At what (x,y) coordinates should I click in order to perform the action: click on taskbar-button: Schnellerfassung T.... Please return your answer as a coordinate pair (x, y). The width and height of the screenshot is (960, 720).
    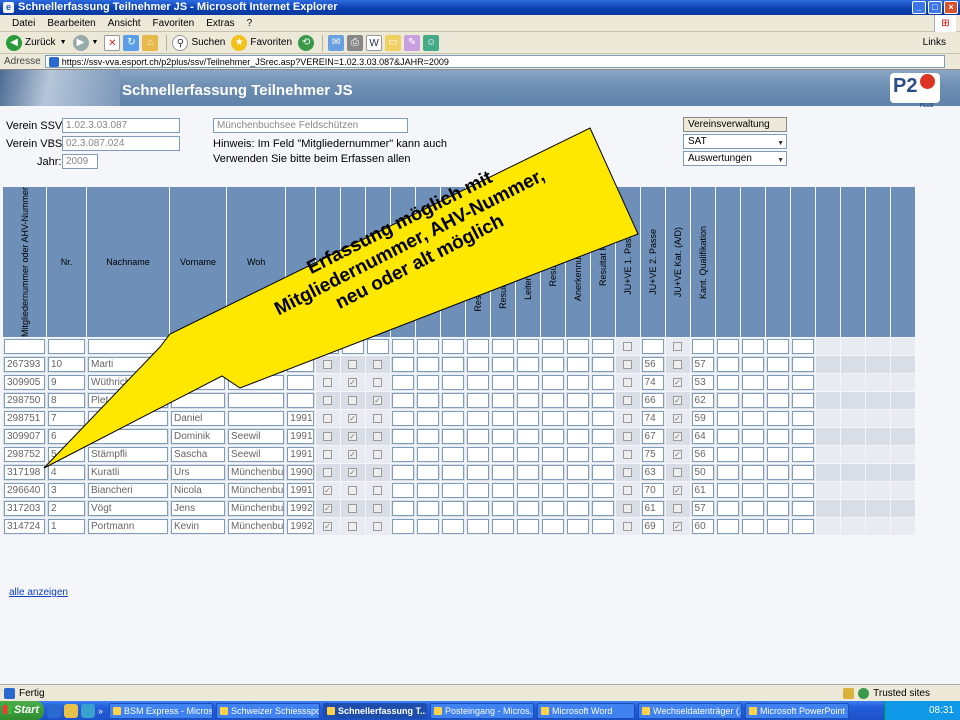
    Looking at the image, I should click on (375, 710).